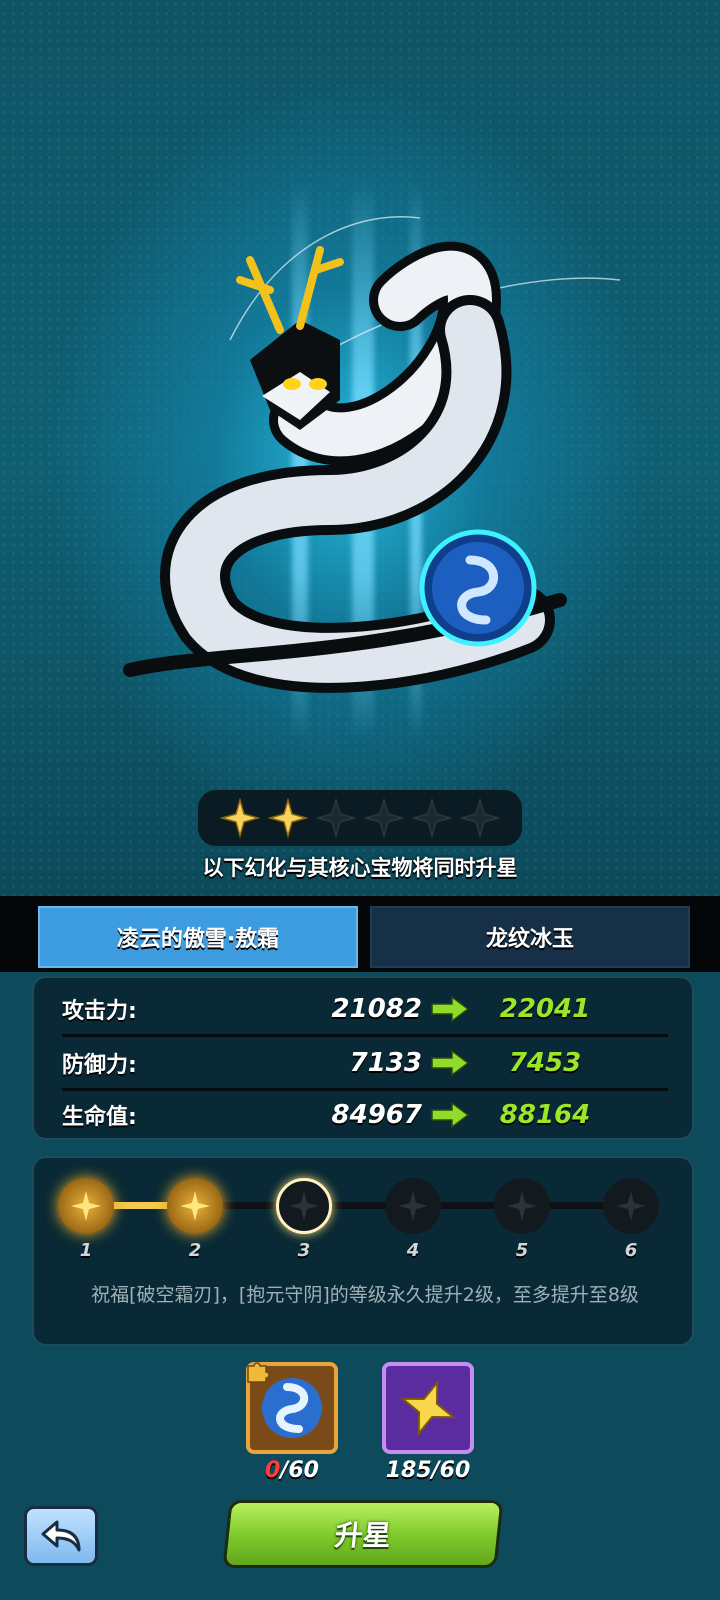 Image resolution: width=720 pixels, height=1600 pixels. I want to click on upgrade-note: 以下幻化与其核心宝物将同时升星, so click(360, 868).